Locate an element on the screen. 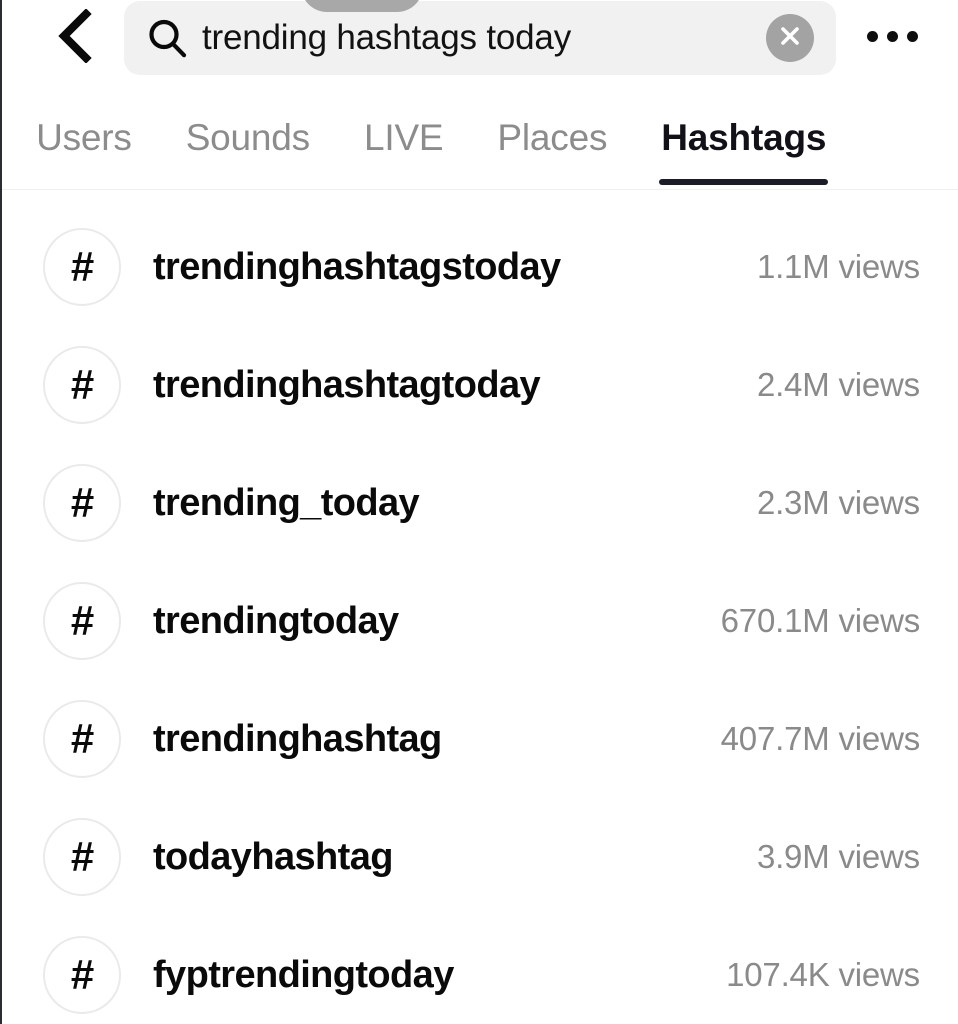  tab-eos: eos is located at coordinates (5, 140).